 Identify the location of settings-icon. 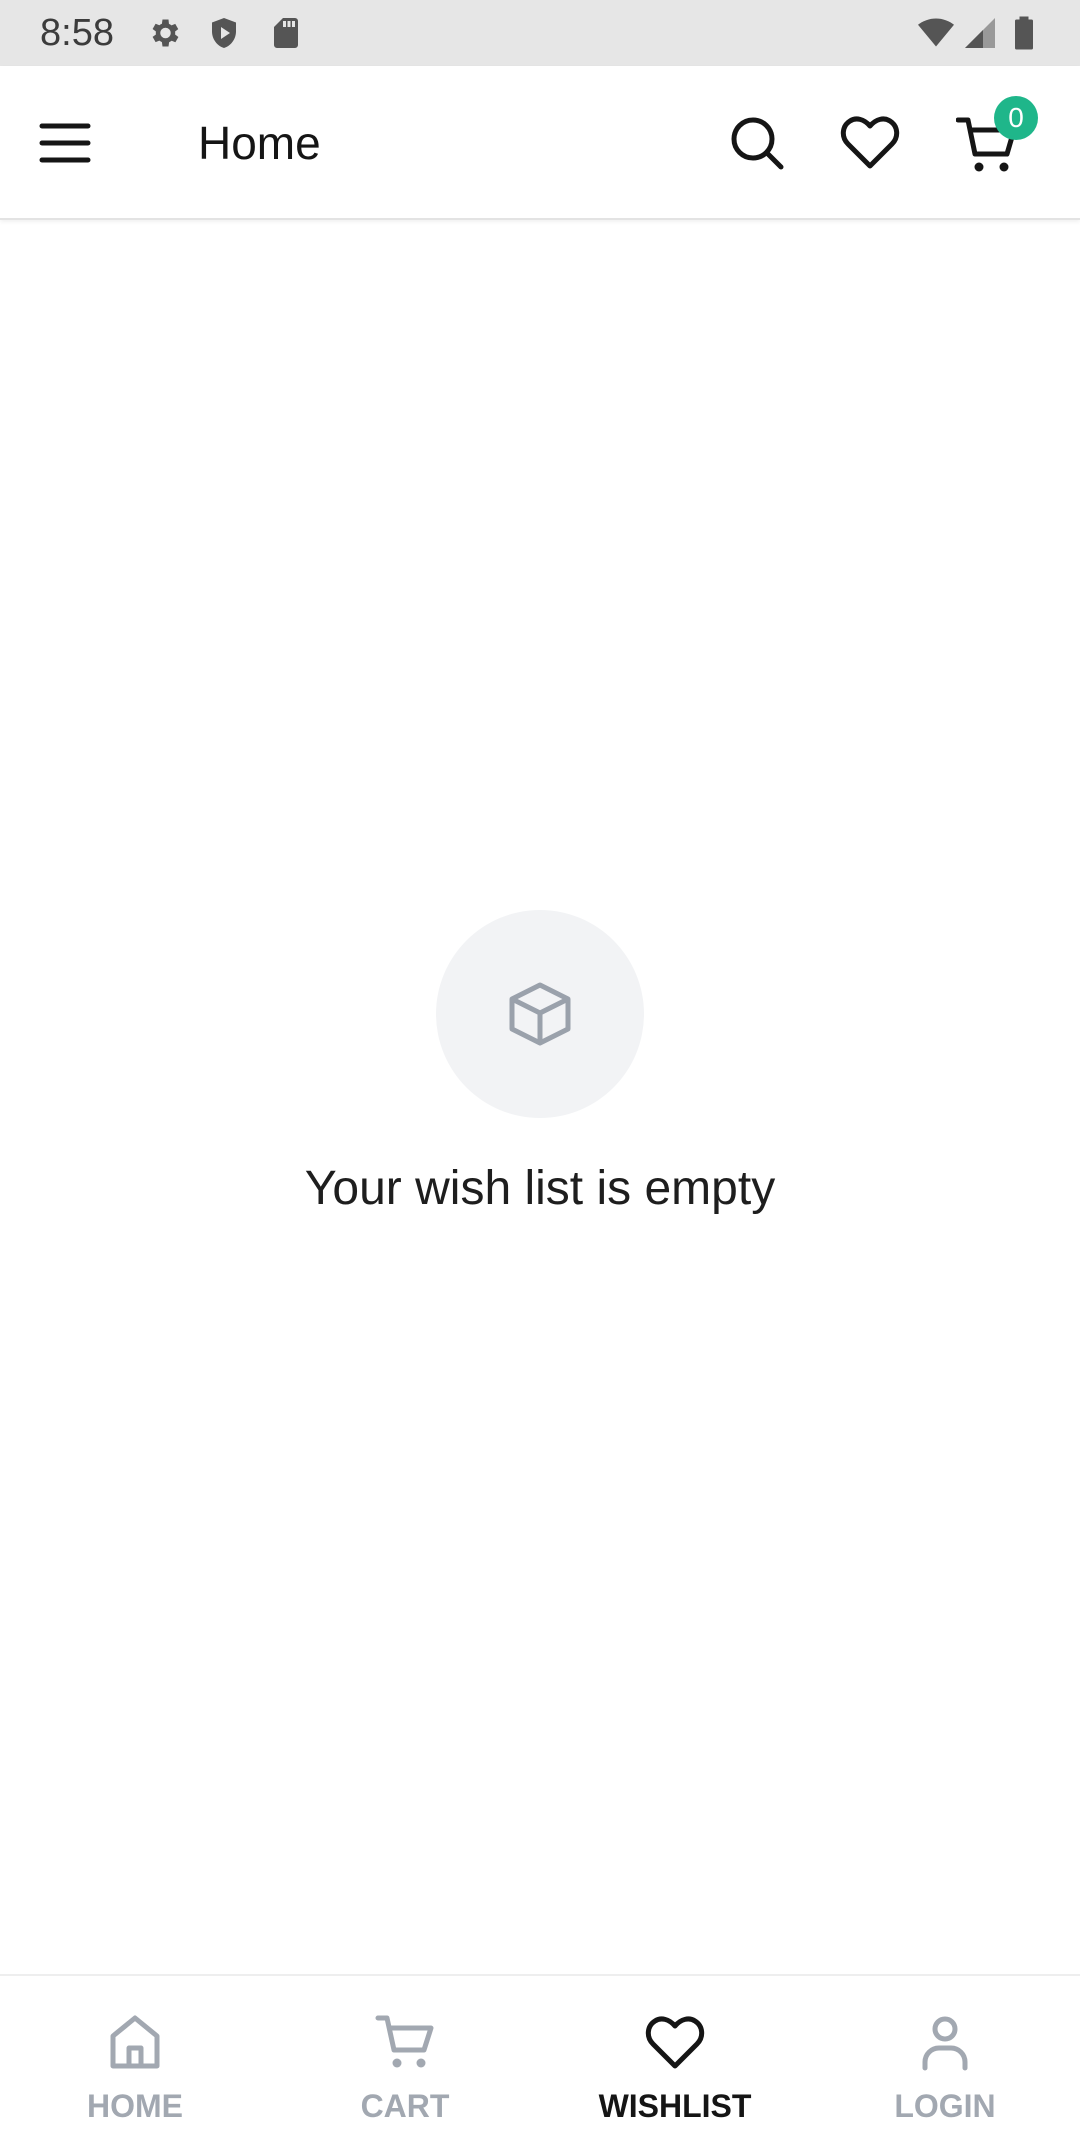
(164, 33).